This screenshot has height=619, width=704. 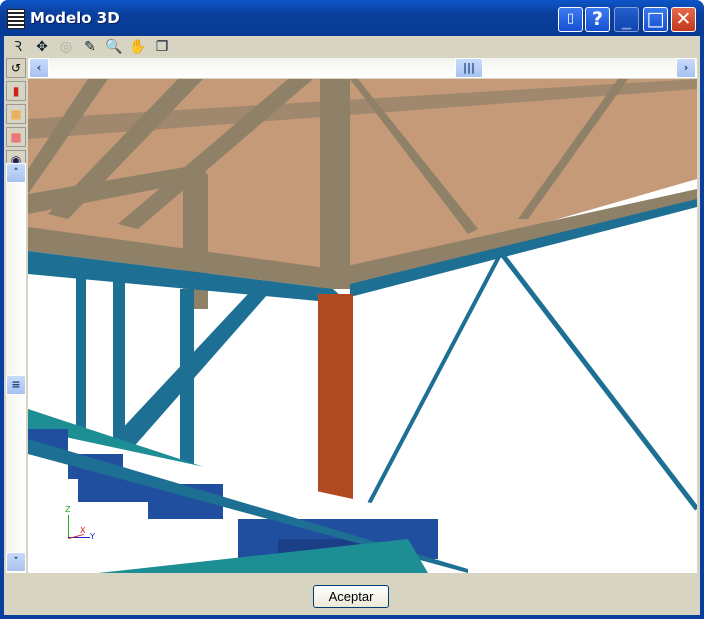 I want to click on footer: Aceptar, so click(x=352, y=594).